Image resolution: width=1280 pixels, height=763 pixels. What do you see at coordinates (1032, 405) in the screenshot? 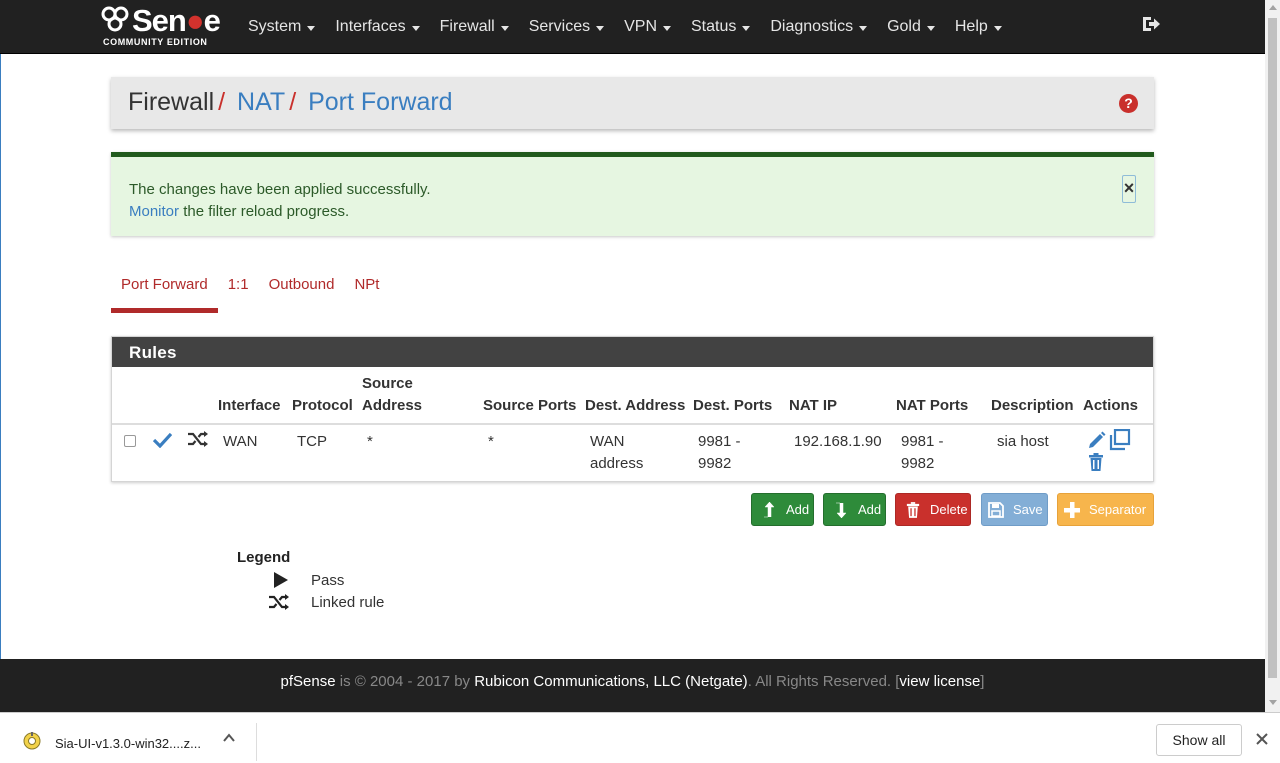
I see `col-description: Description` at bounding box center [1032, 405].